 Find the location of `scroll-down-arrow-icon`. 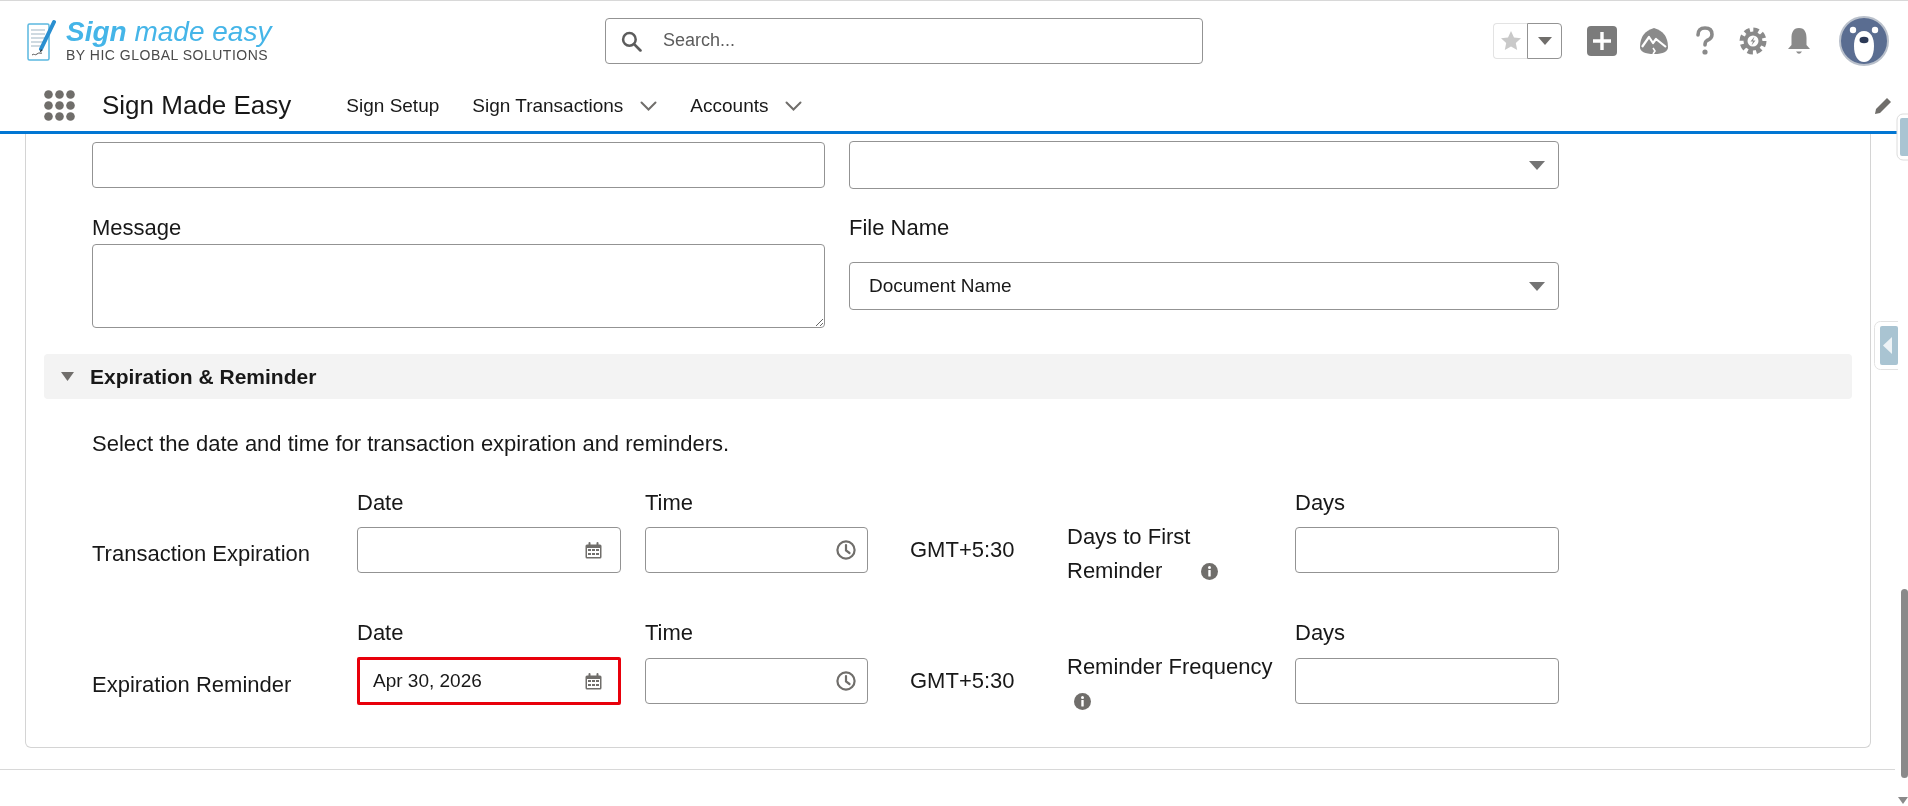

scroll-down-arrow-icon is located at coordinates (1903, 800).